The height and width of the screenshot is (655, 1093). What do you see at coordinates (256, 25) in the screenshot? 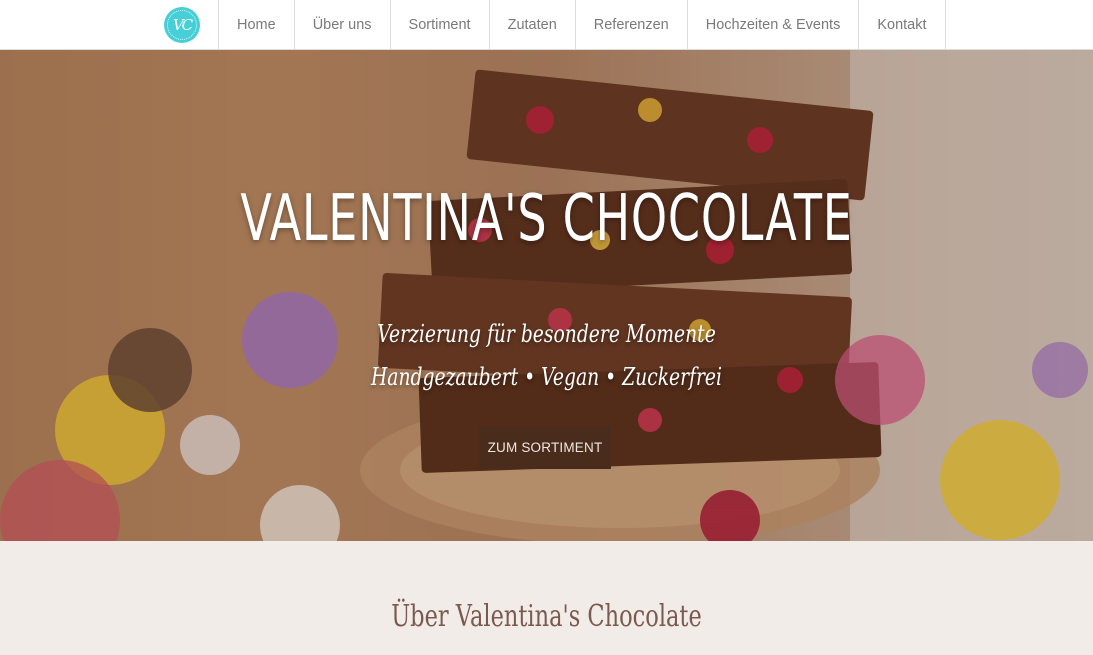
I see `nav-item-home: Home` at bounding box center [256, 25].